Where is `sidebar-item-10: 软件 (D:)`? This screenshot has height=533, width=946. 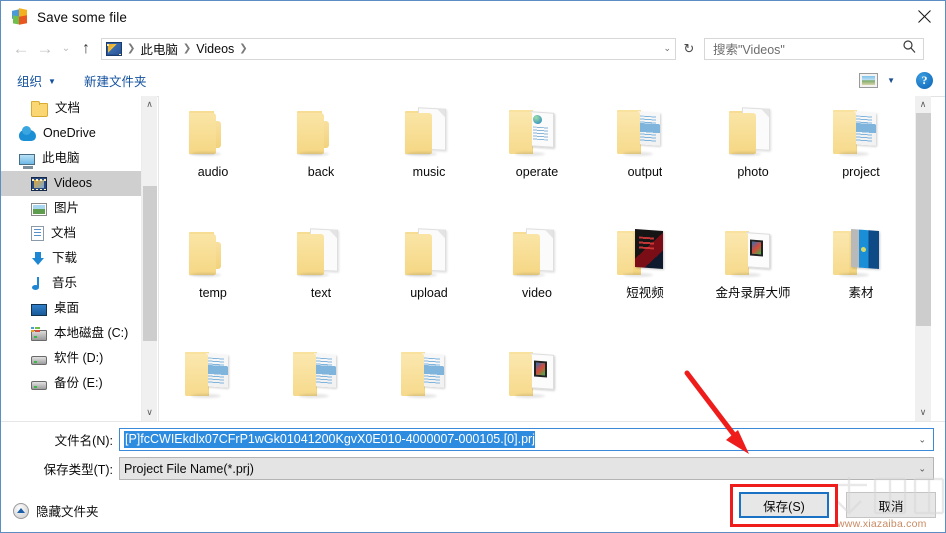 sidebar-item-10: 软件 (D:) is located at coordinates (71, 358).